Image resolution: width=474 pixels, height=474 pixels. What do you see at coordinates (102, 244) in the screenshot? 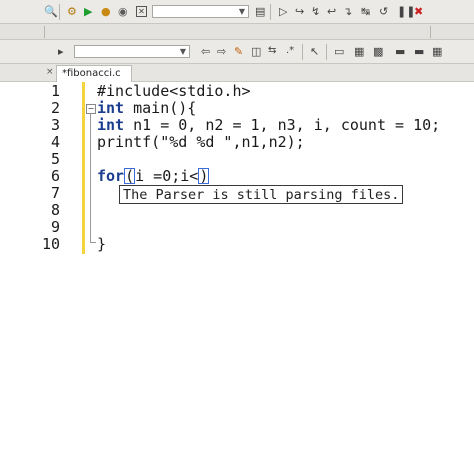
I see `code-line-10: }` at bounding box center [102, 244].